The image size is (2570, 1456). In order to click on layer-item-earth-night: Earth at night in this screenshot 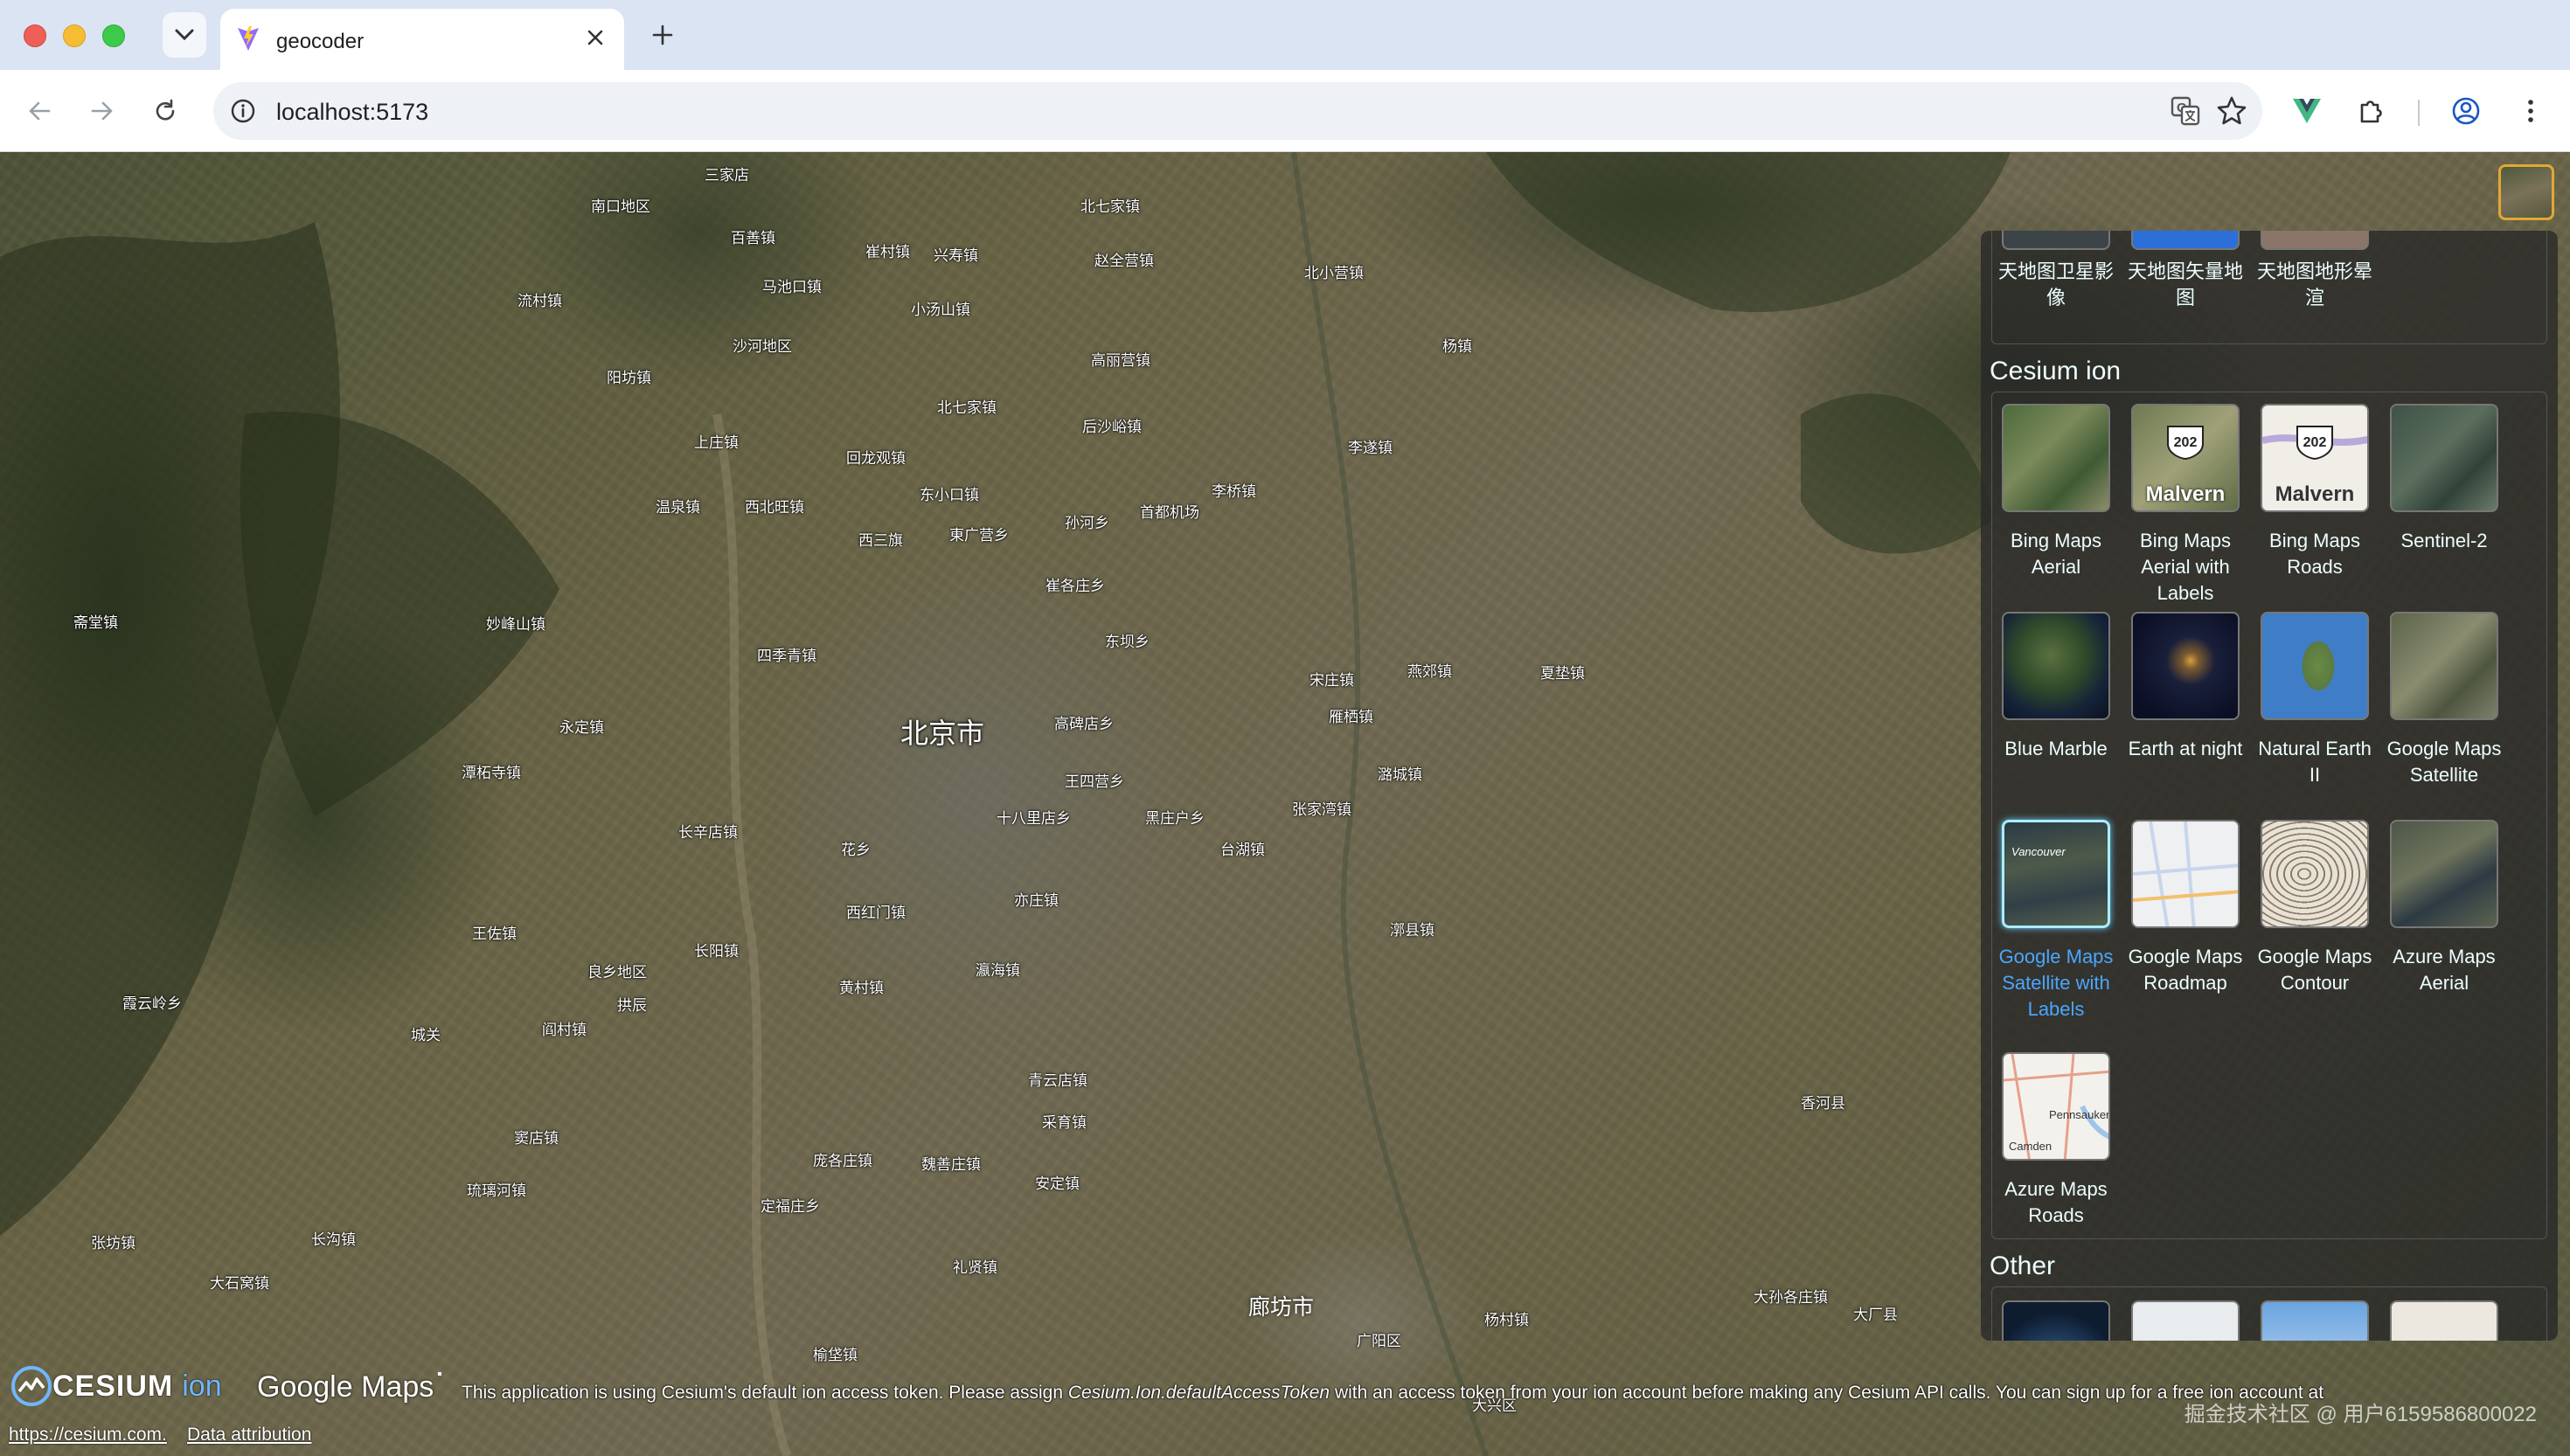, I will do `click(2185, 687)`.